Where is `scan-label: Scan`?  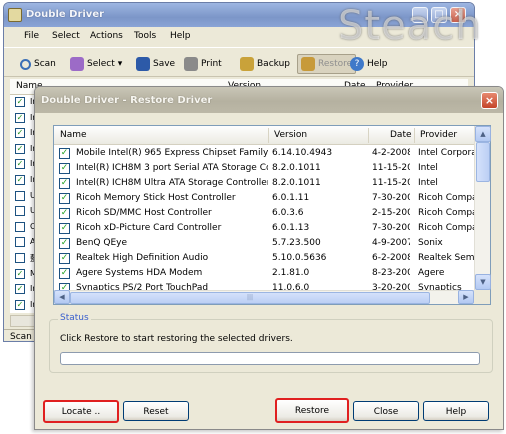
scan-label: Scan is located at coordinates (45, 64).